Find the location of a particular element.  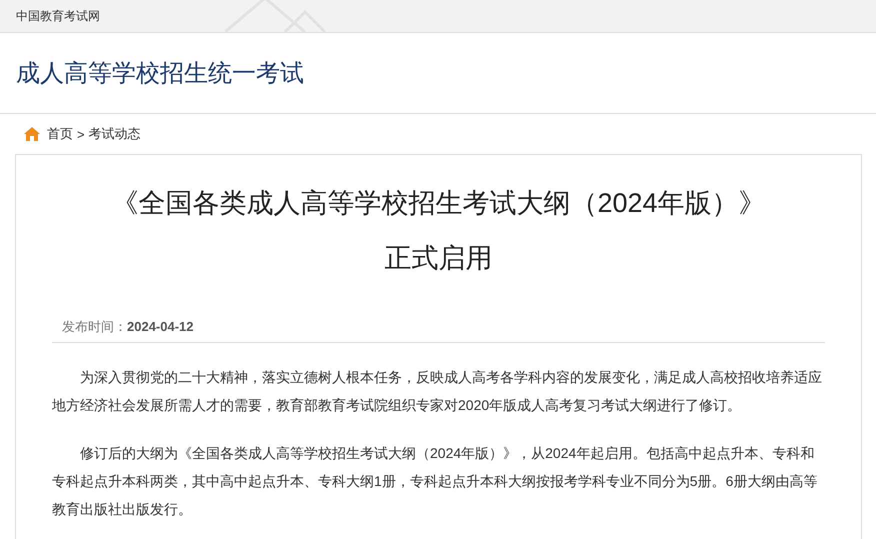

article-paragraph: 修订后的大纲为《全国各类成人高等学校招生考试大纲（2024年版）》，从2024年起启用。包括高中起点升本、专科和专科起点升本科两类，其中高中起点升本、专科大纲1册，专科起点升本科大纲按报考学科专业不同分为5册。6册大纲由高等教育出版社出版发行。 is located at coordinates (435, 481).